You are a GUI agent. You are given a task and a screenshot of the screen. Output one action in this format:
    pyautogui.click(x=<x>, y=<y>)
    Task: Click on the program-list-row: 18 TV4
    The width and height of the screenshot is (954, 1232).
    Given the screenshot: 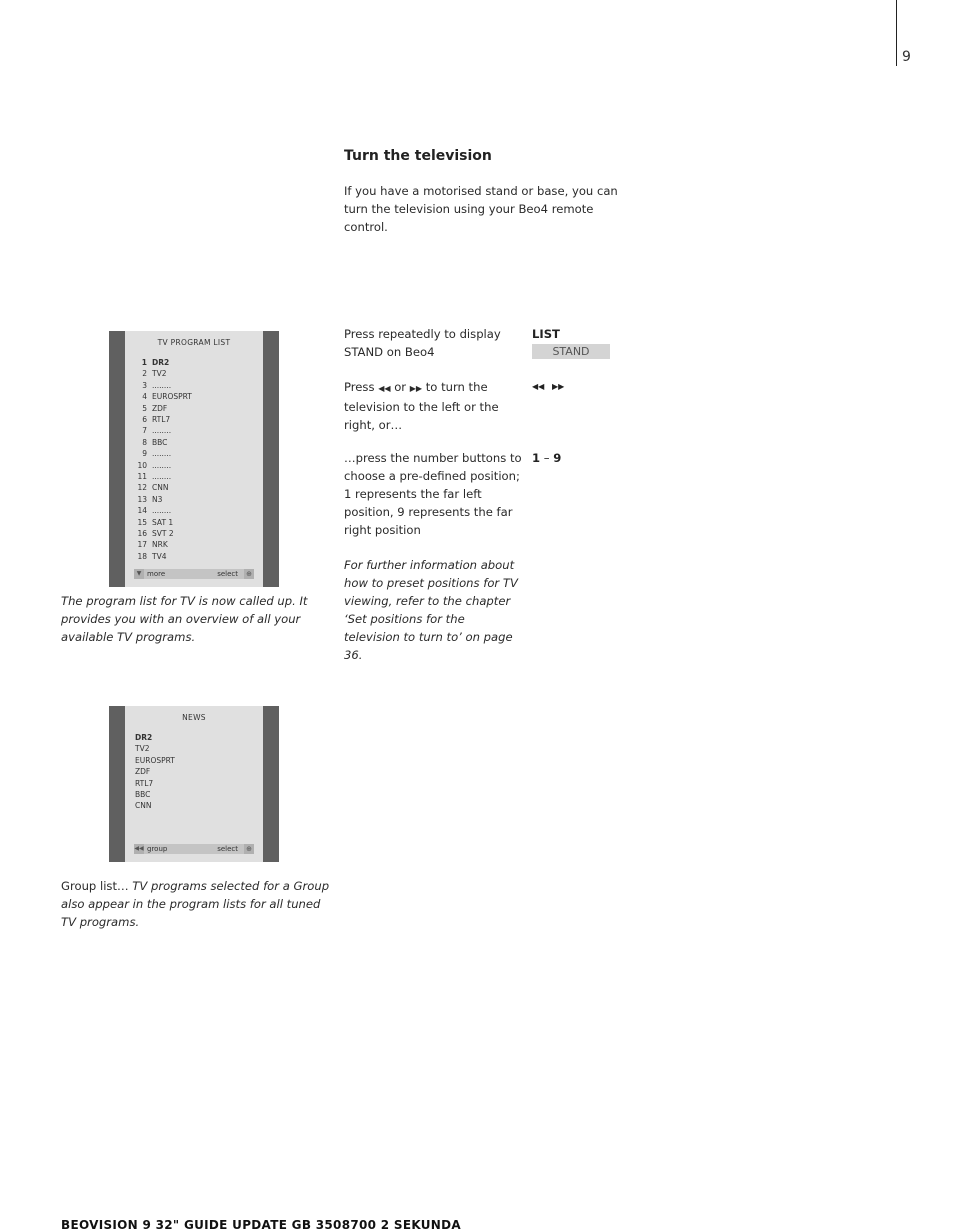 What is the action you would take?
    pyautogui.click(x=148, y=556)
    